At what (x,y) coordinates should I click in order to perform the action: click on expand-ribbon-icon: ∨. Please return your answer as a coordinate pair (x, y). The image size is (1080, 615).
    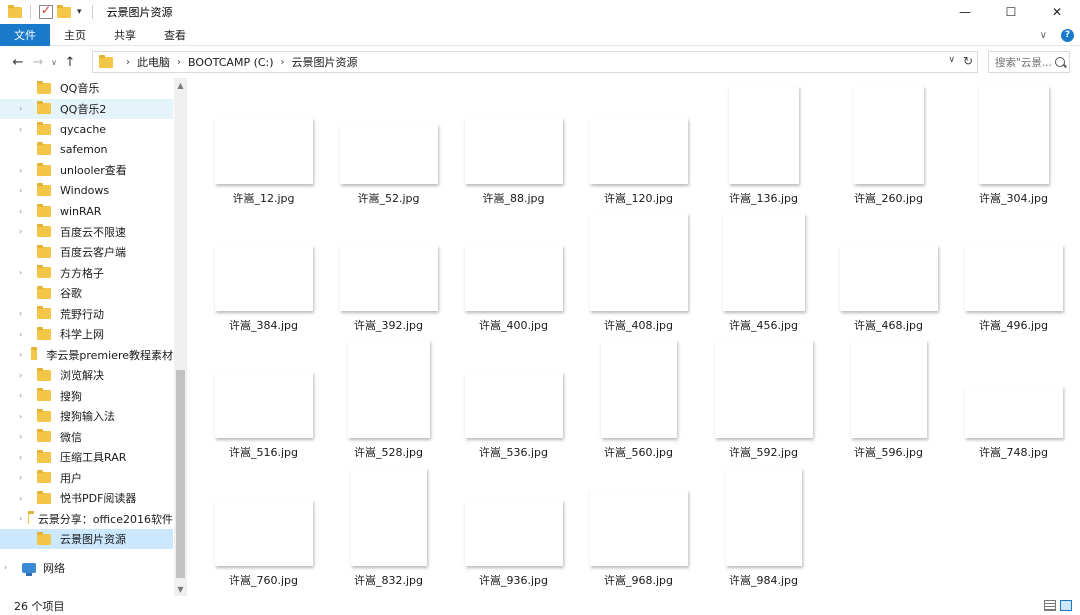
    Looking at the image, I should click on (1043, 35).